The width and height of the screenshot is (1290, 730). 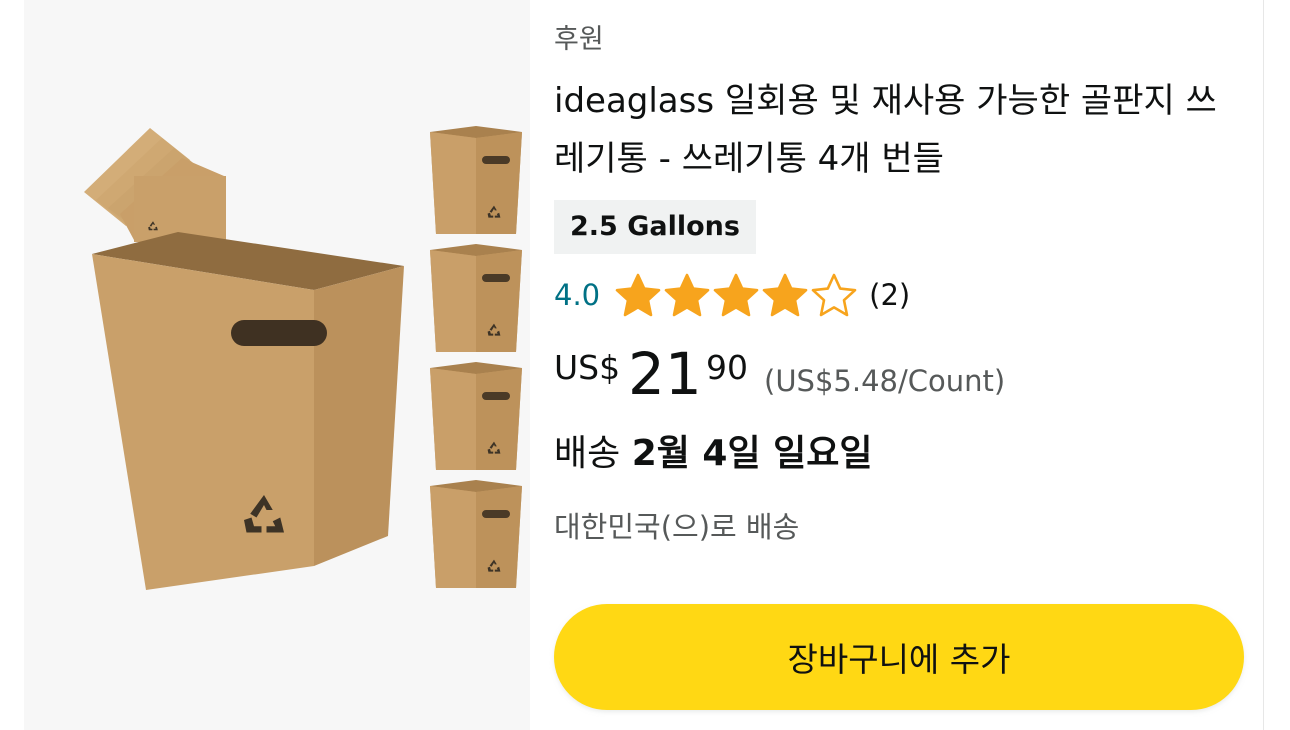 What do you see at coordinates (885, 381) in the screenshot?
I see `unit-price: (US$5.48/Count)` at bounding box center [885, 381].